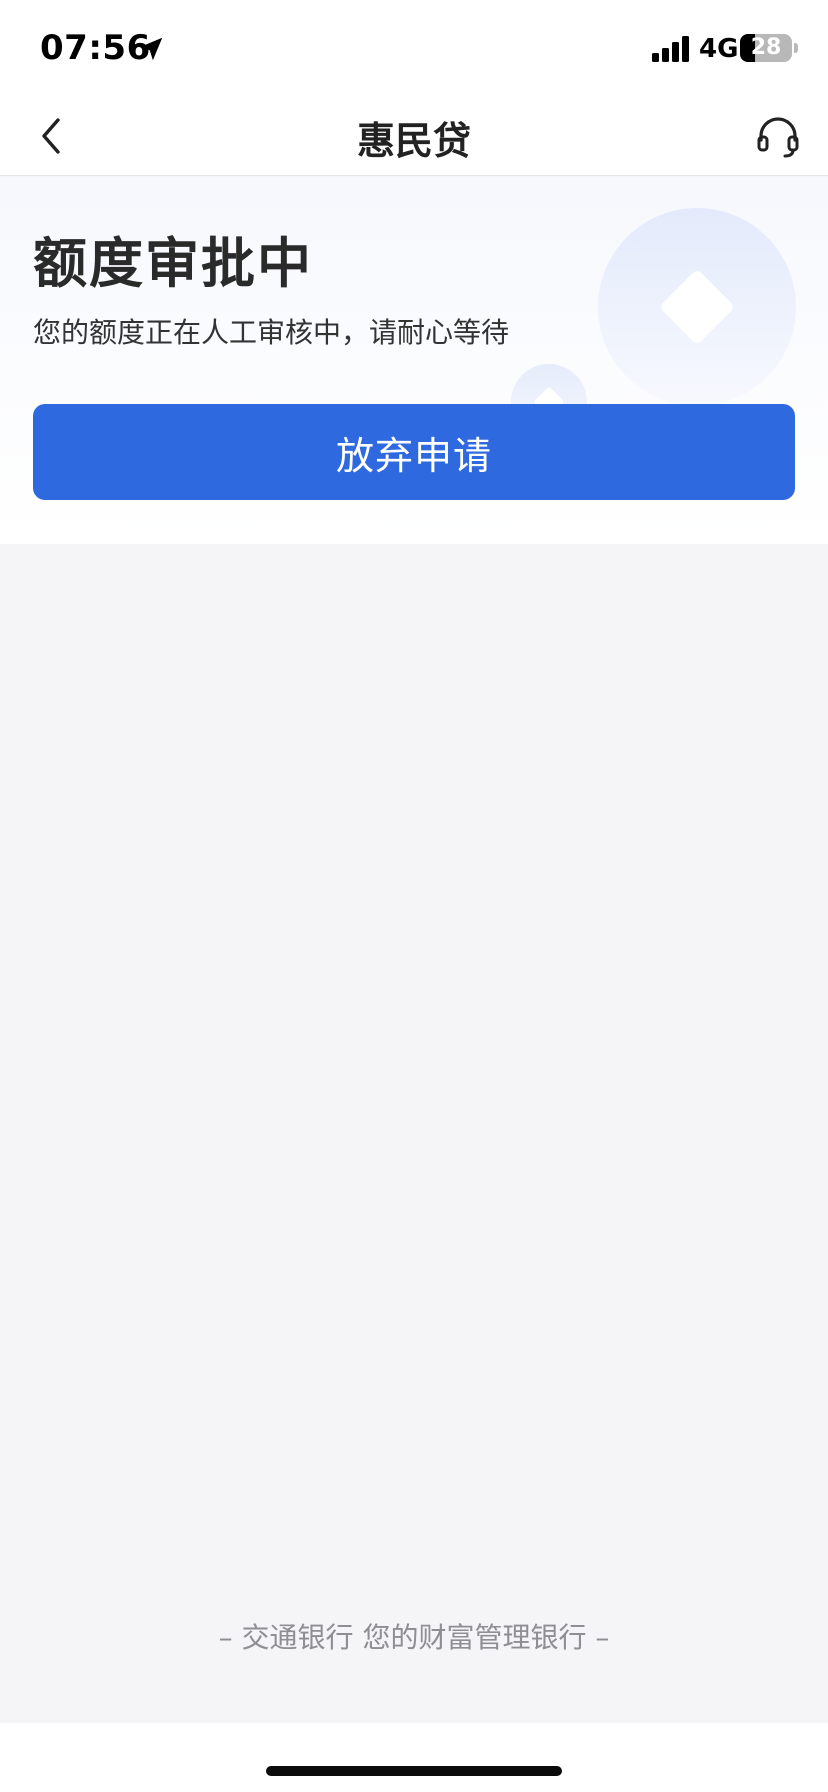  Describe the element at coordinates (413, 141) in the screenshot. I see `page-title: 惠民贷` at that location.